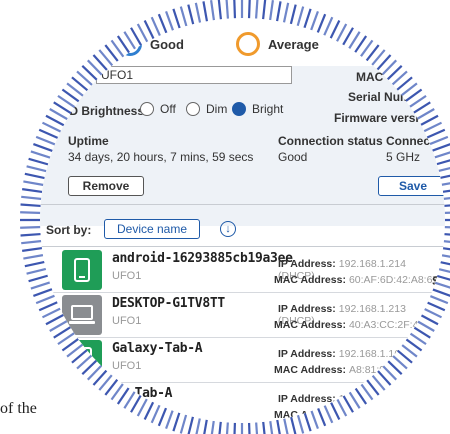 The height and width of the screenshot is (434, 450). What do you see at coordinates (349, 354) in the screenshot?
I see `ip-address: IP Address: 192.168.1.168 (D` at bounding box center [349, 354].